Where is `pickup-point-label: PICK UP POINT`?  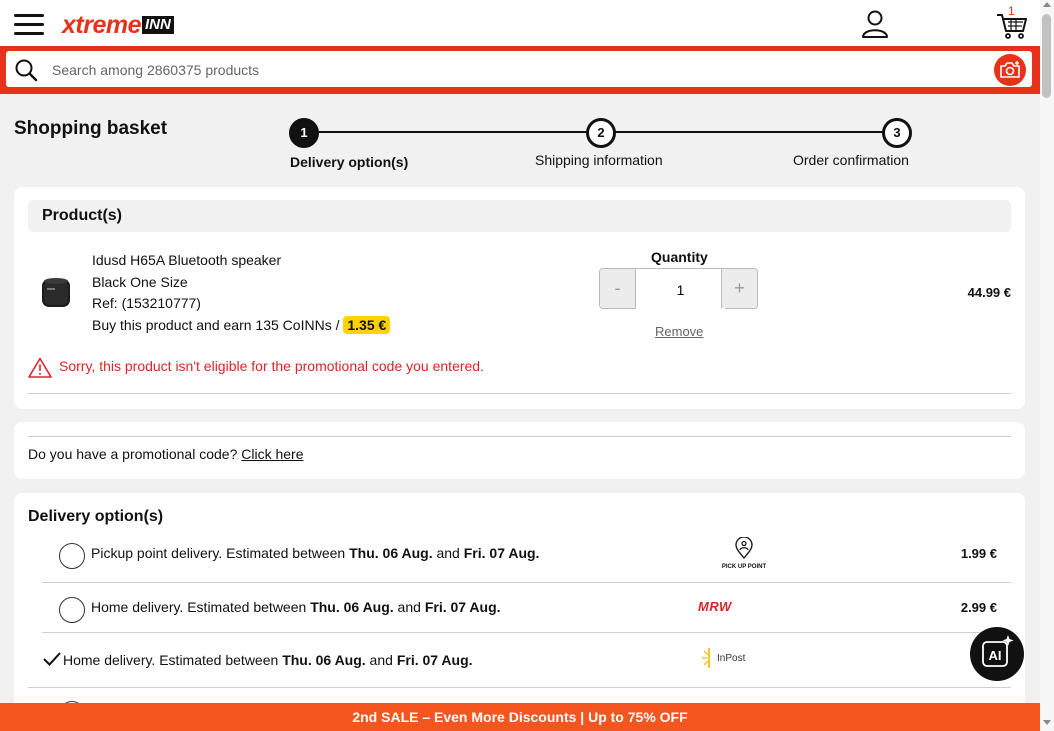 pickup-point-label: PICK UP POINT is located at coordinates (744, 567).